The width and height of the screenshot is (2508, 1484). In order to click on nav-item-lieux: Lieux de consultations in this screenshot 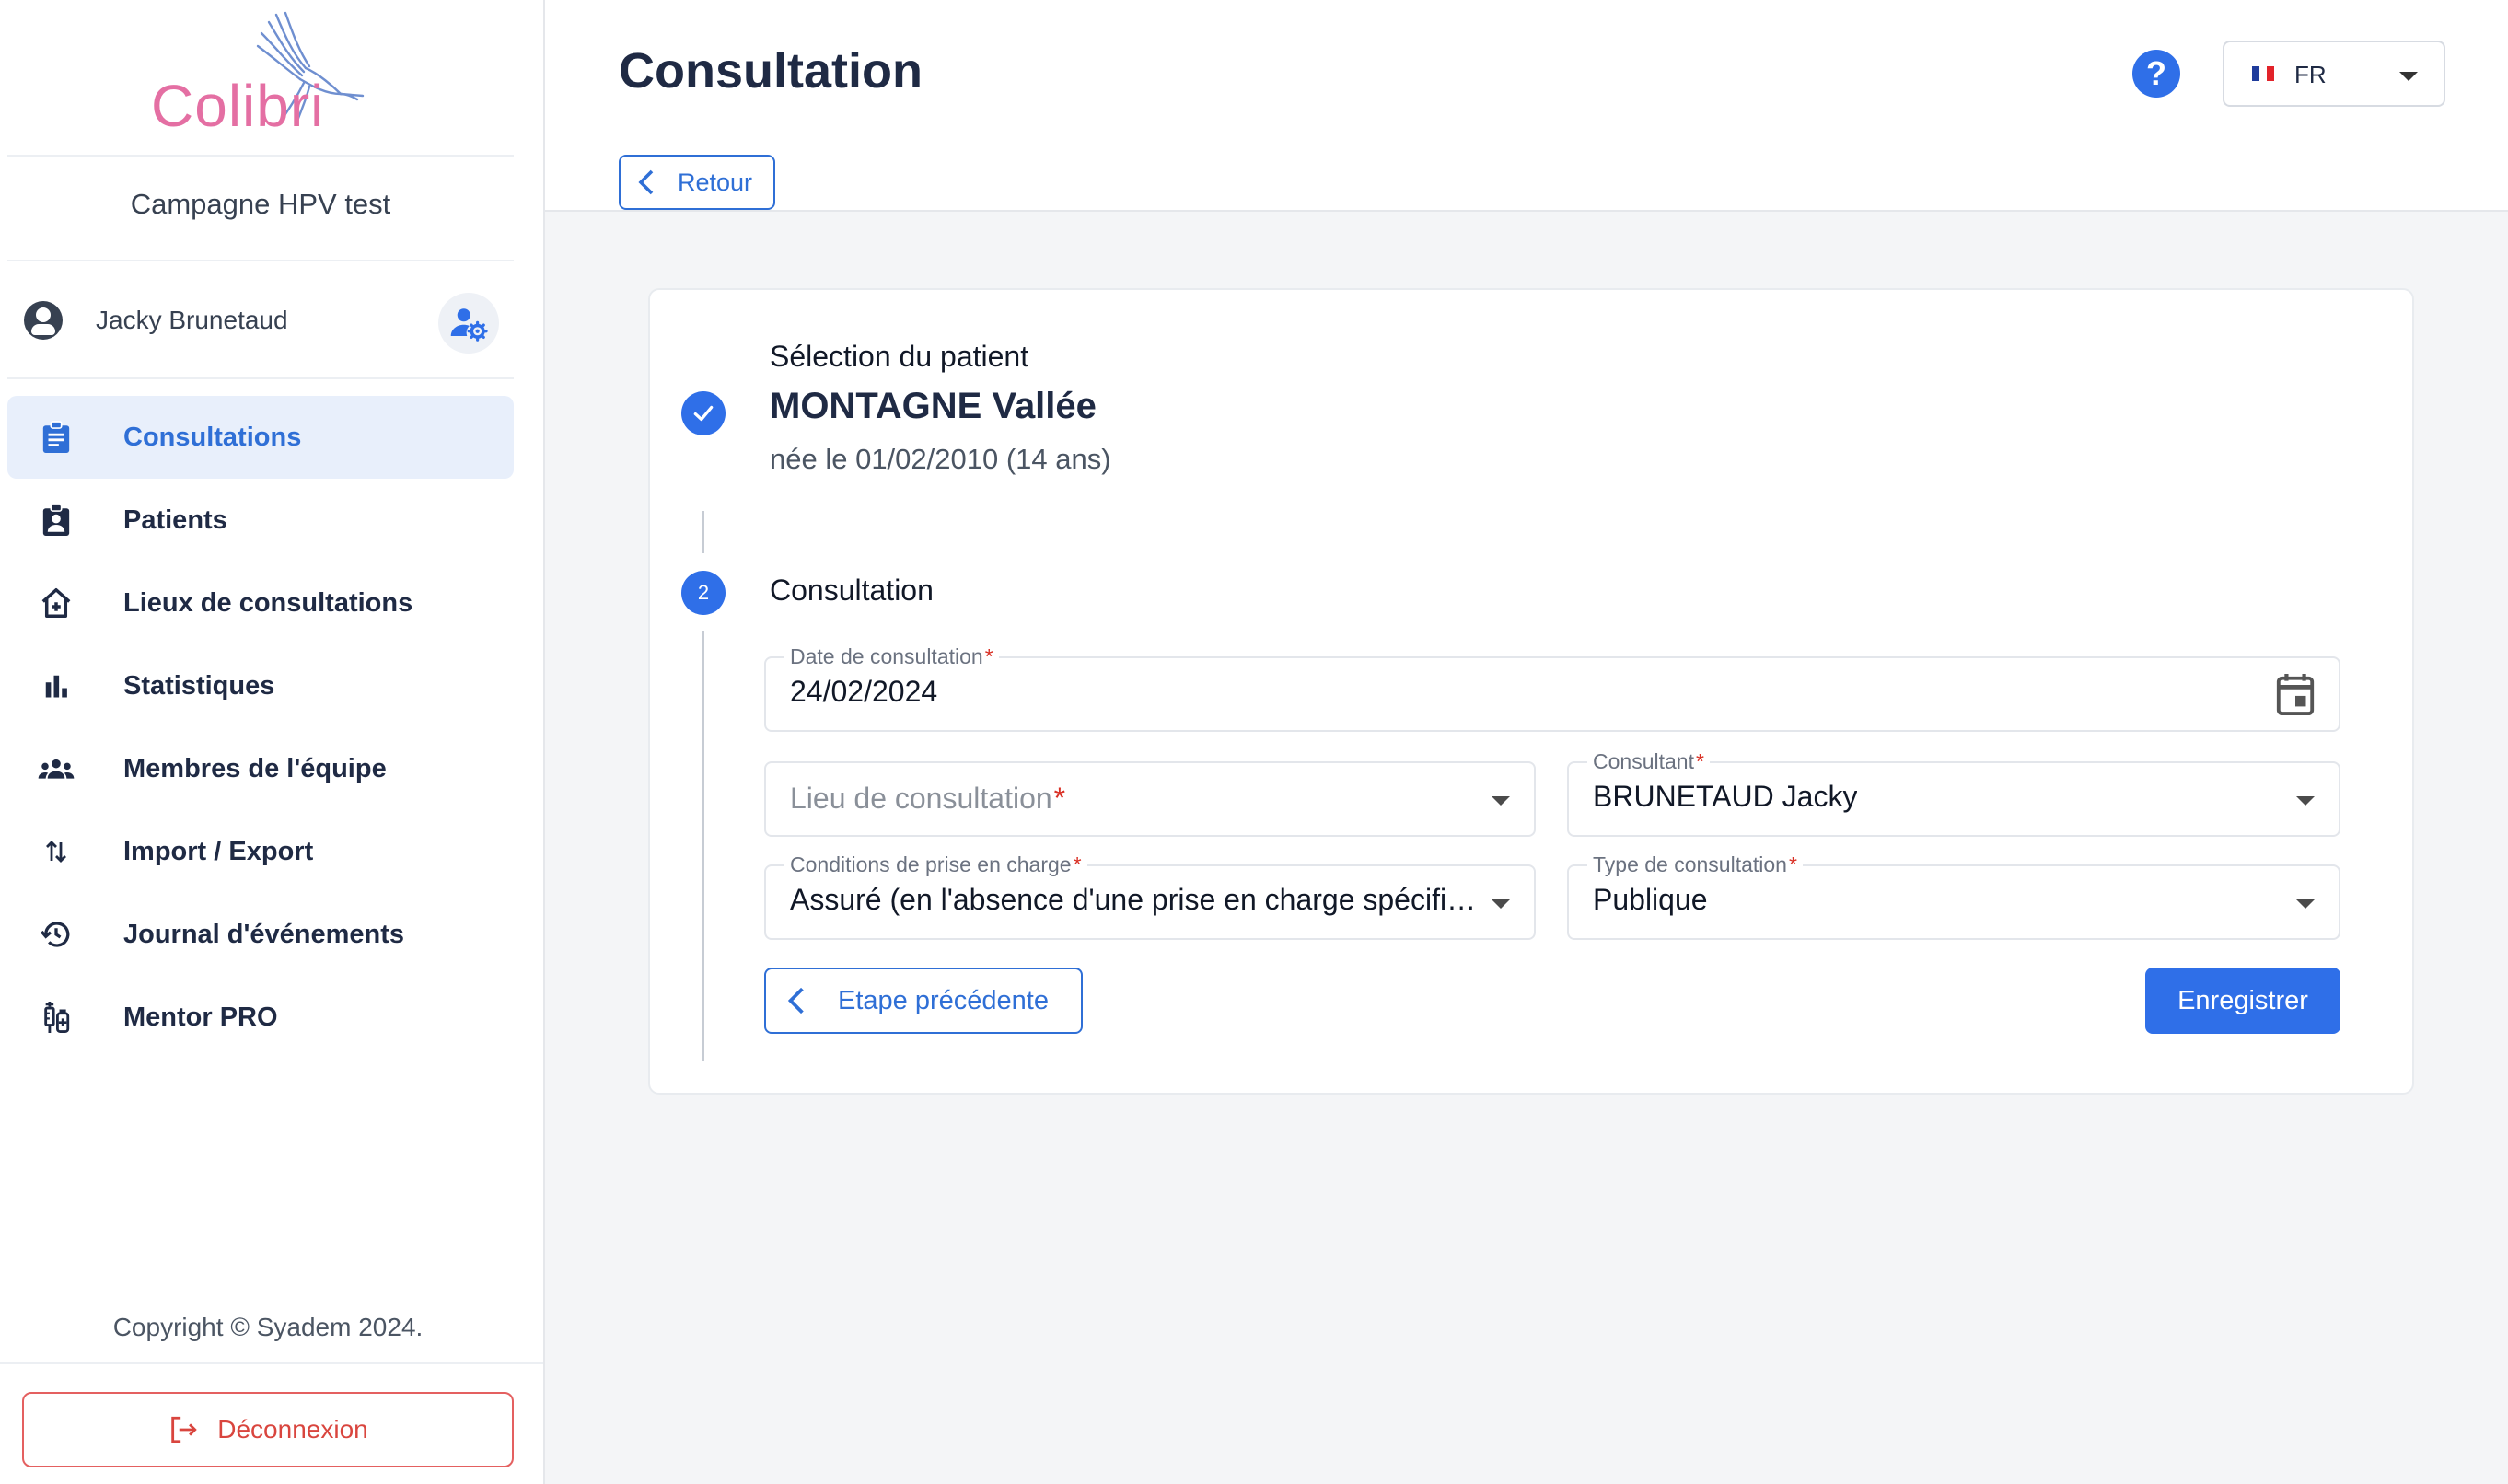, I will do `click(260, 603)`.